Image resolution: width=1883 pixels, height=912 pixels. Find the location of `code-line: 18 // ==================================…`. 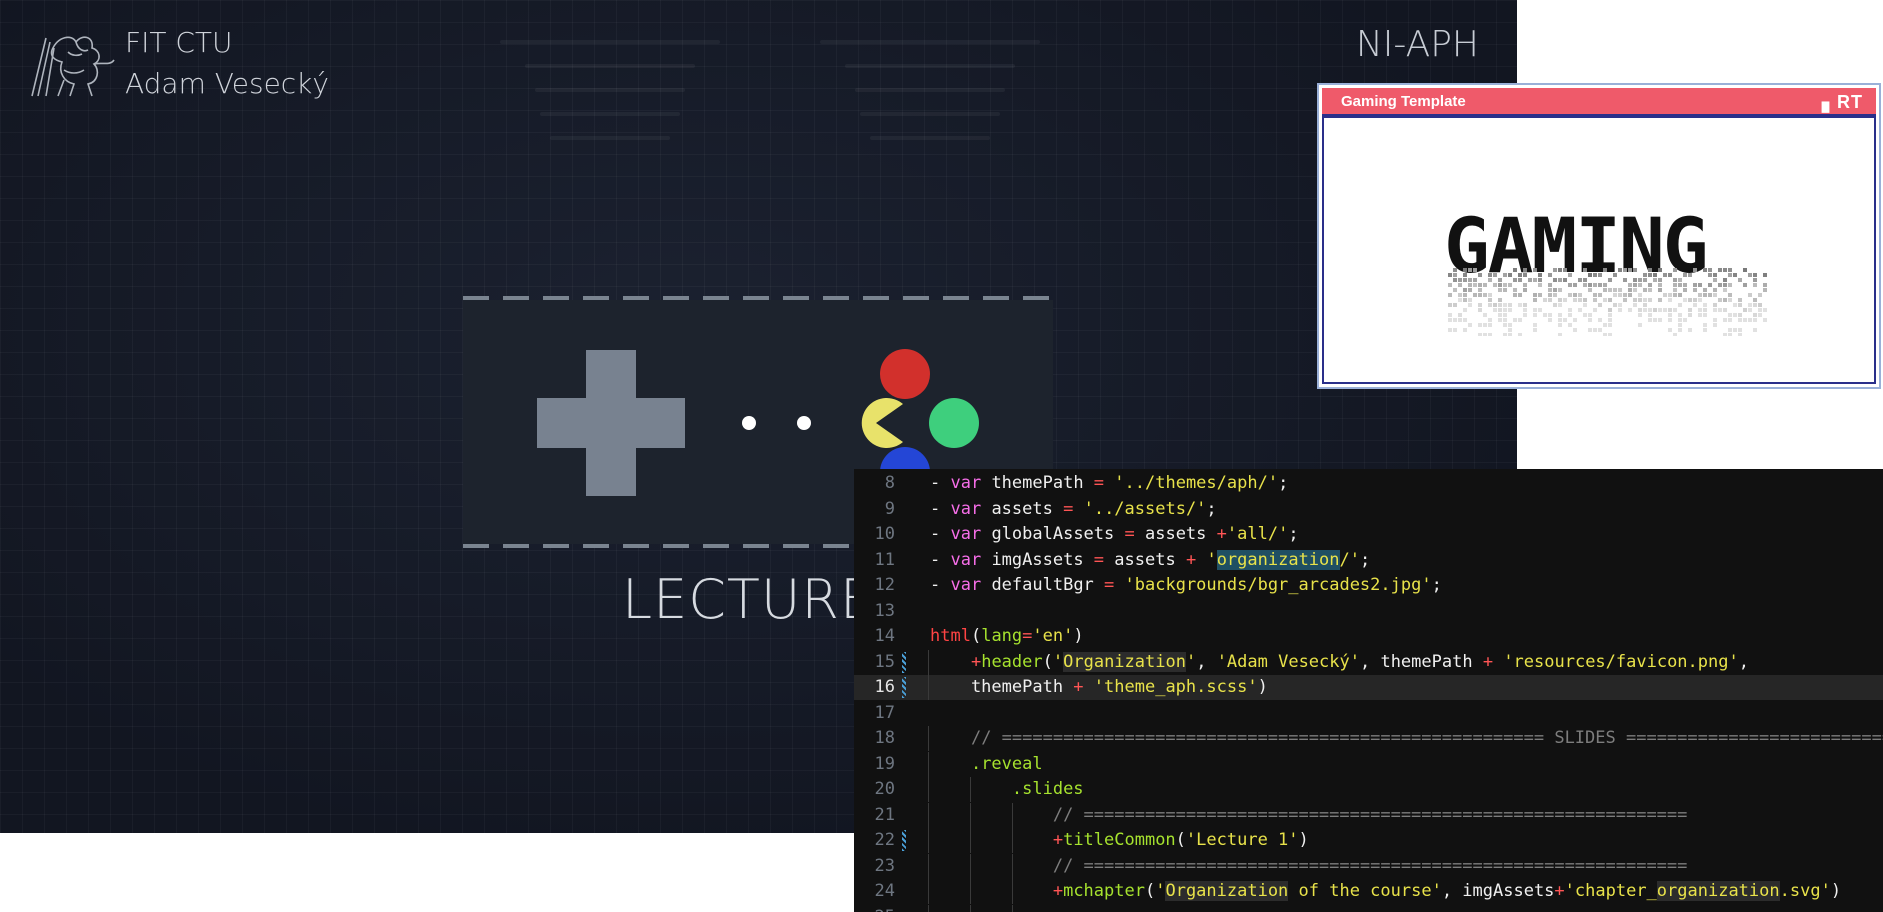

code-line: 18 // ==================================… is located at coordinates (1368, 738).